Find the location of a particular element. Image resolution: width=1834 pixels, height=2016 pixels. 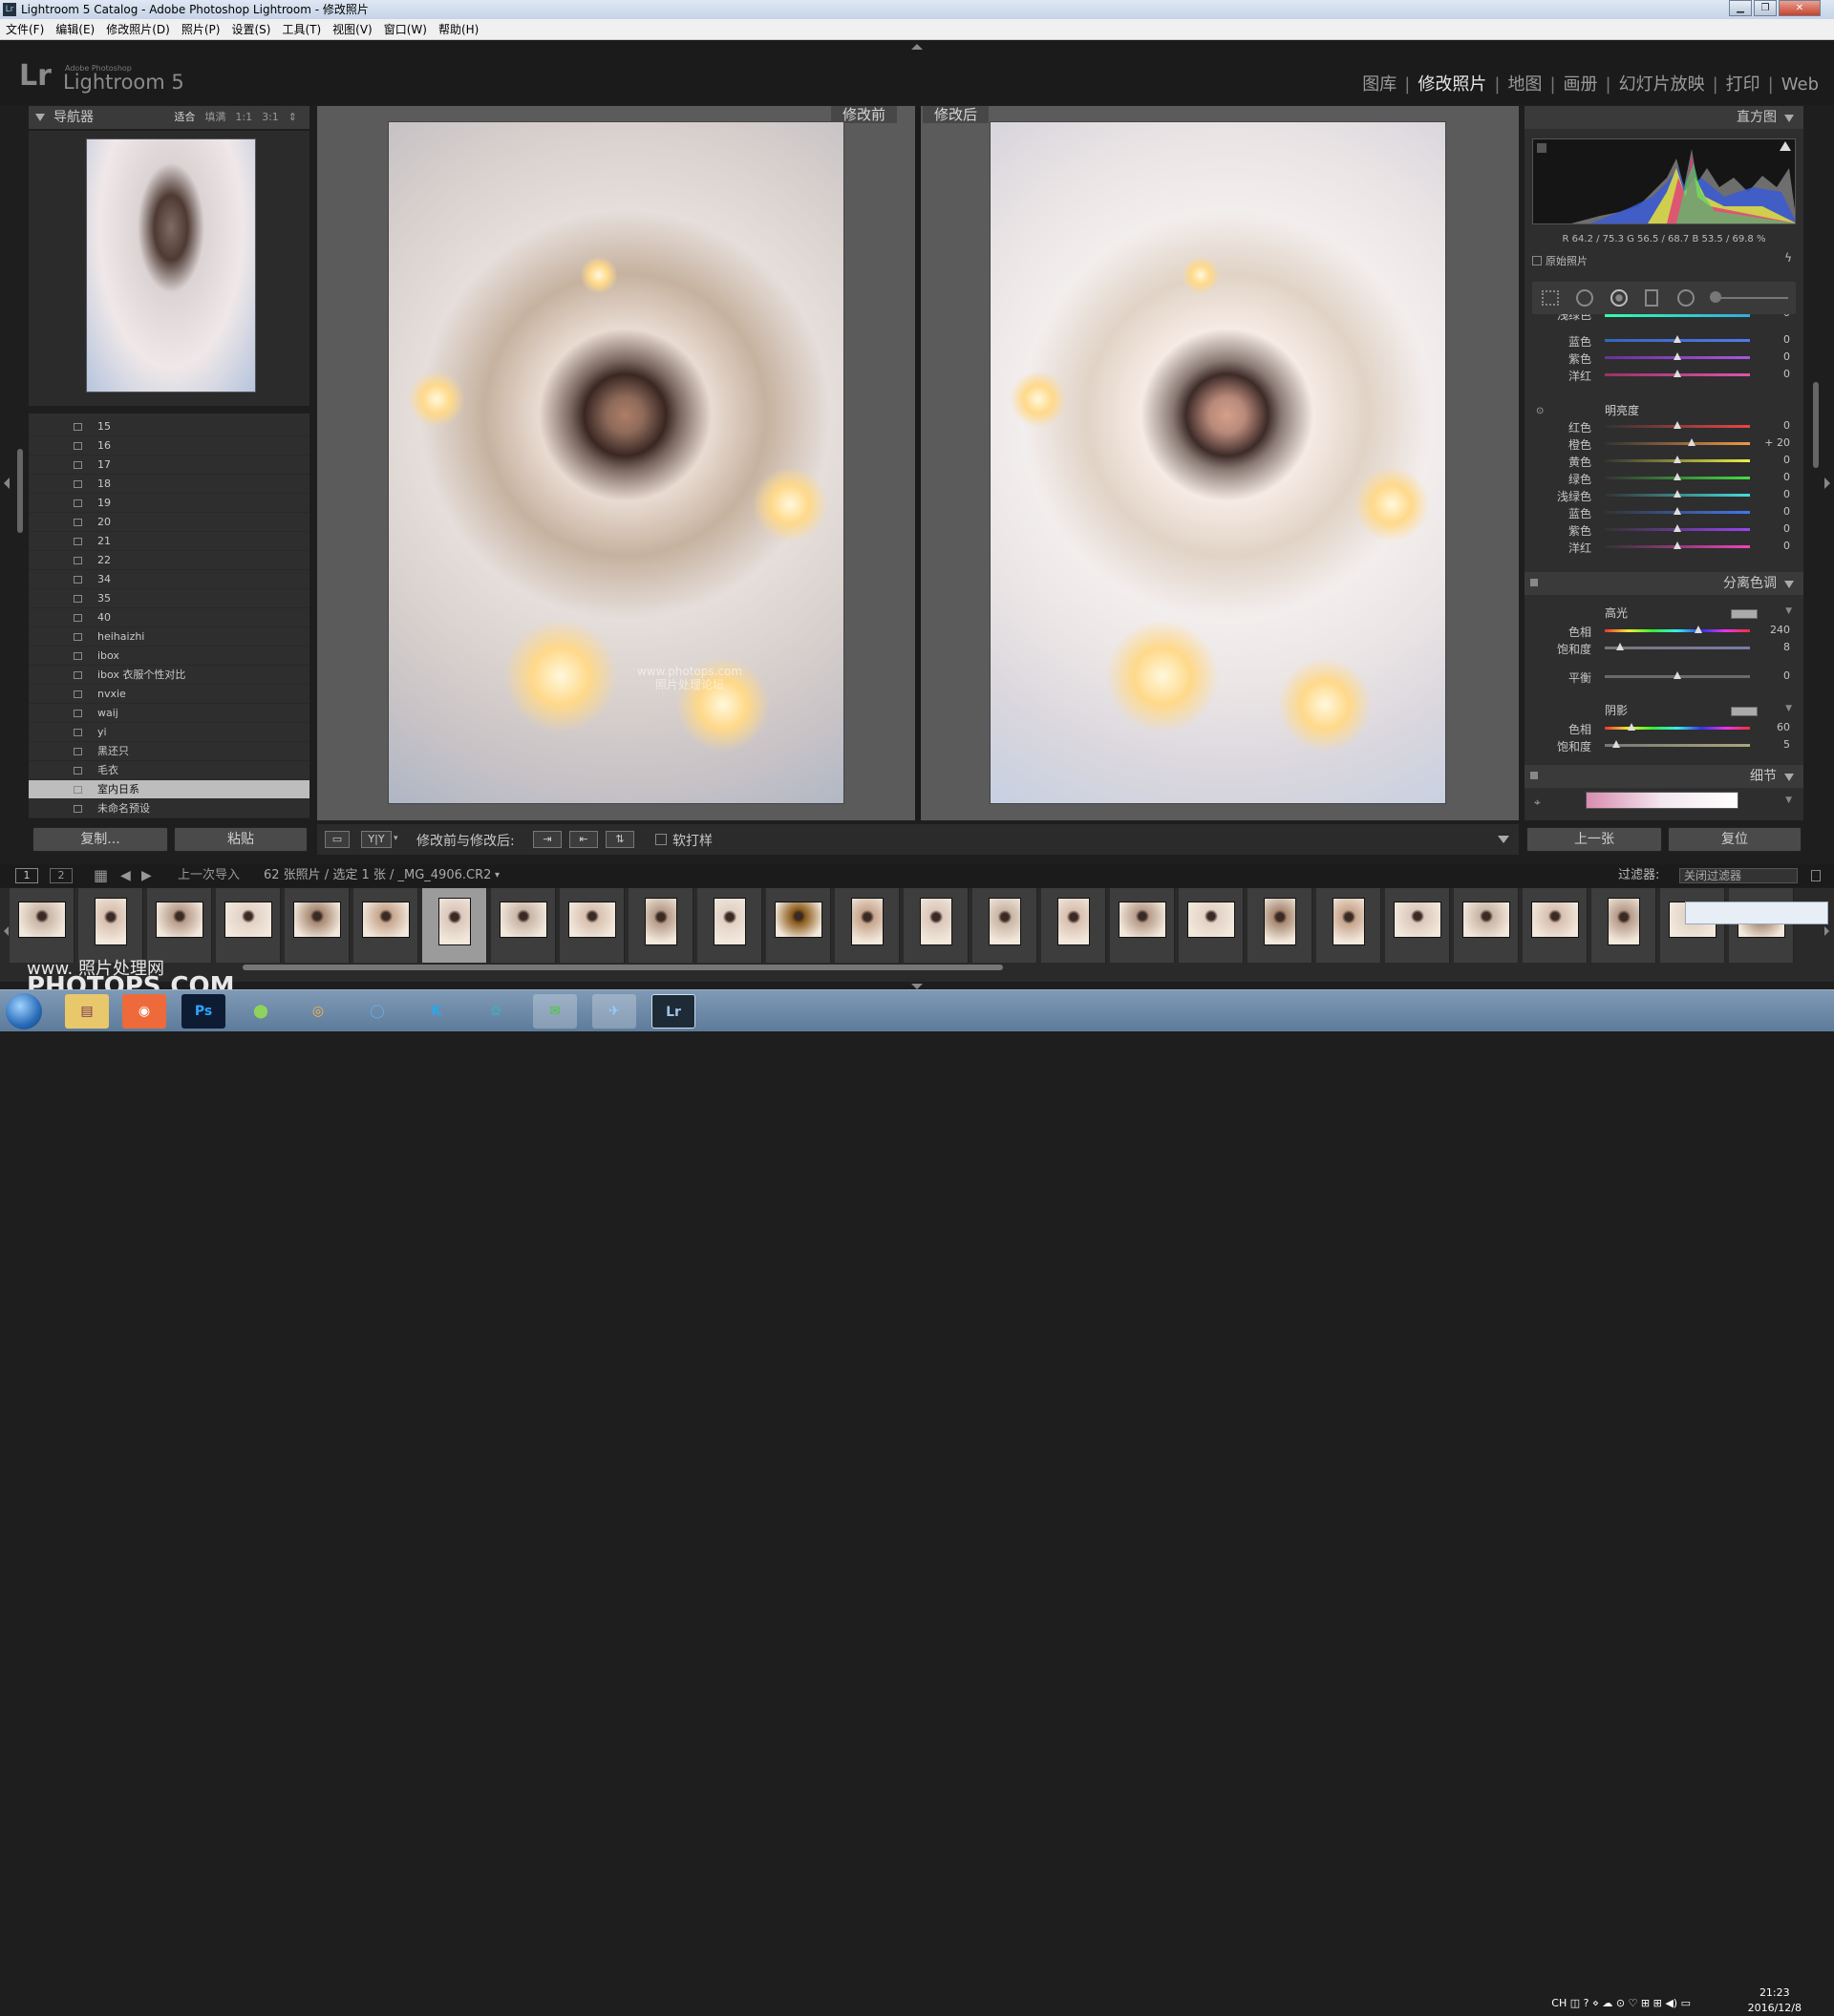

highlight-clipping-icon is located at coordinates (1785, 146).